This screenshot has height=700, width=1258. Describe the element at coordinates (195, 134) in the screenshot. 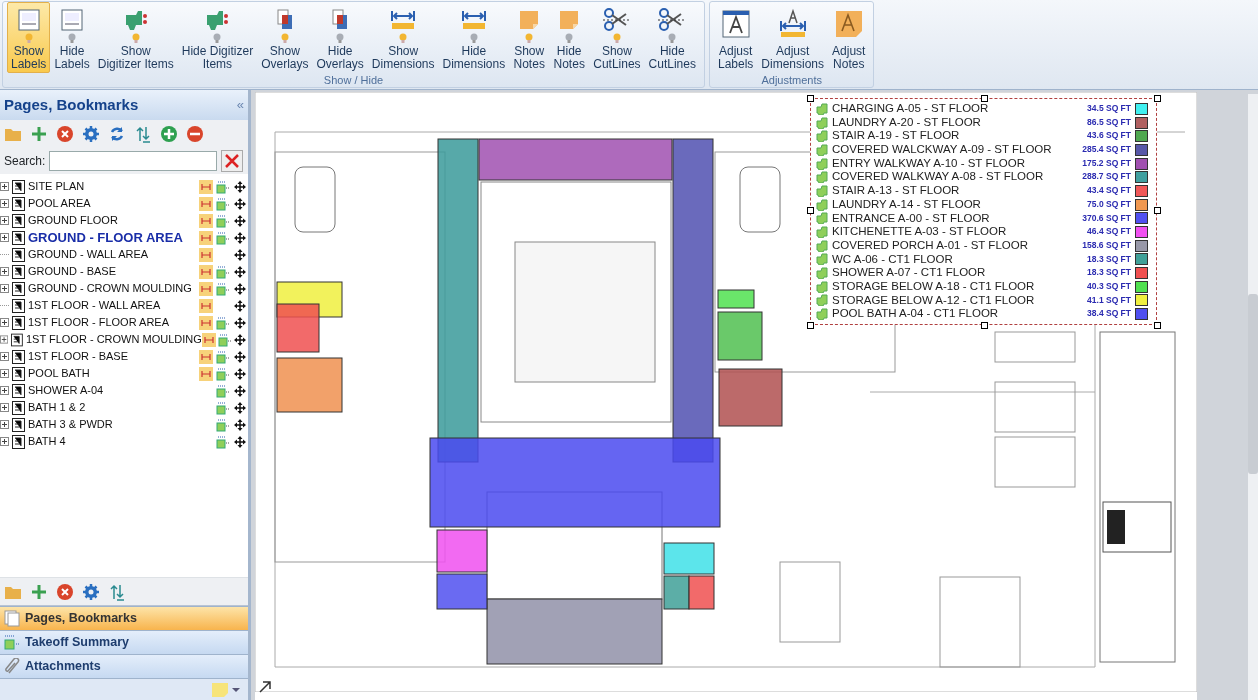

I see `remove-circle-icon` at that location.